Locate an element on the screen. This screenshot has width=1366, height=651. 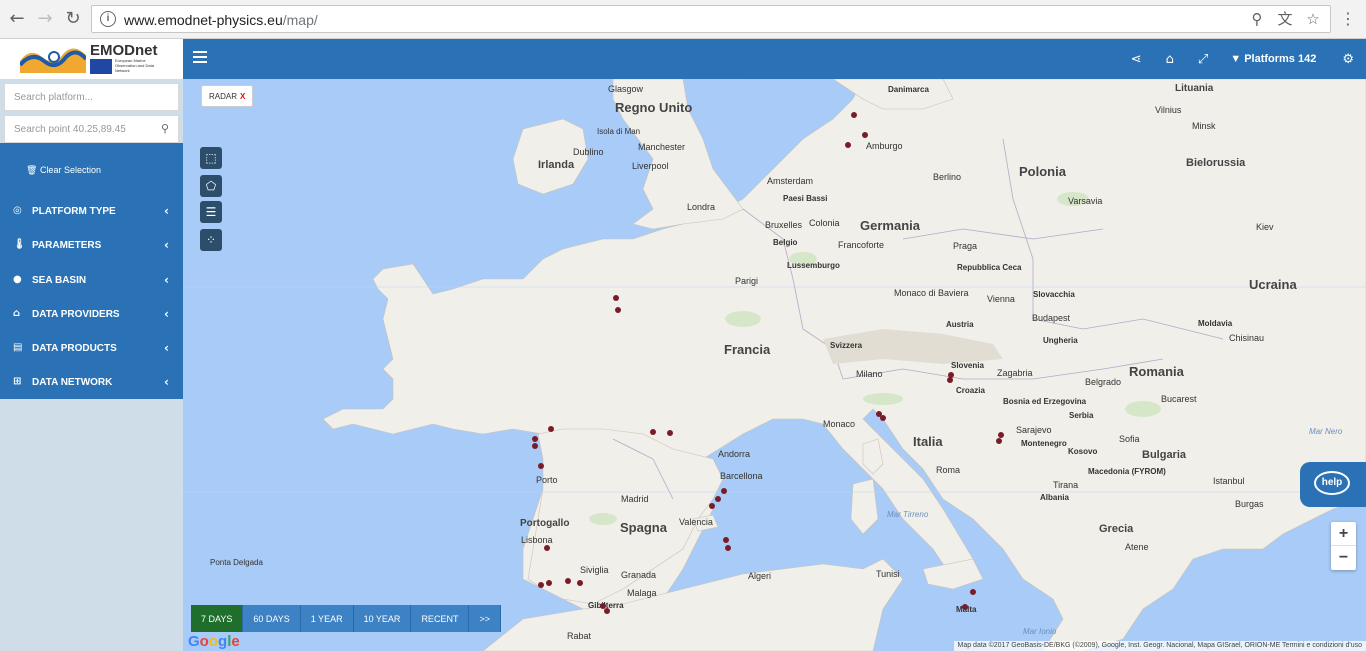
clear-selection-button: 🗑 Clear Selection is located at coordinates (63, 170).